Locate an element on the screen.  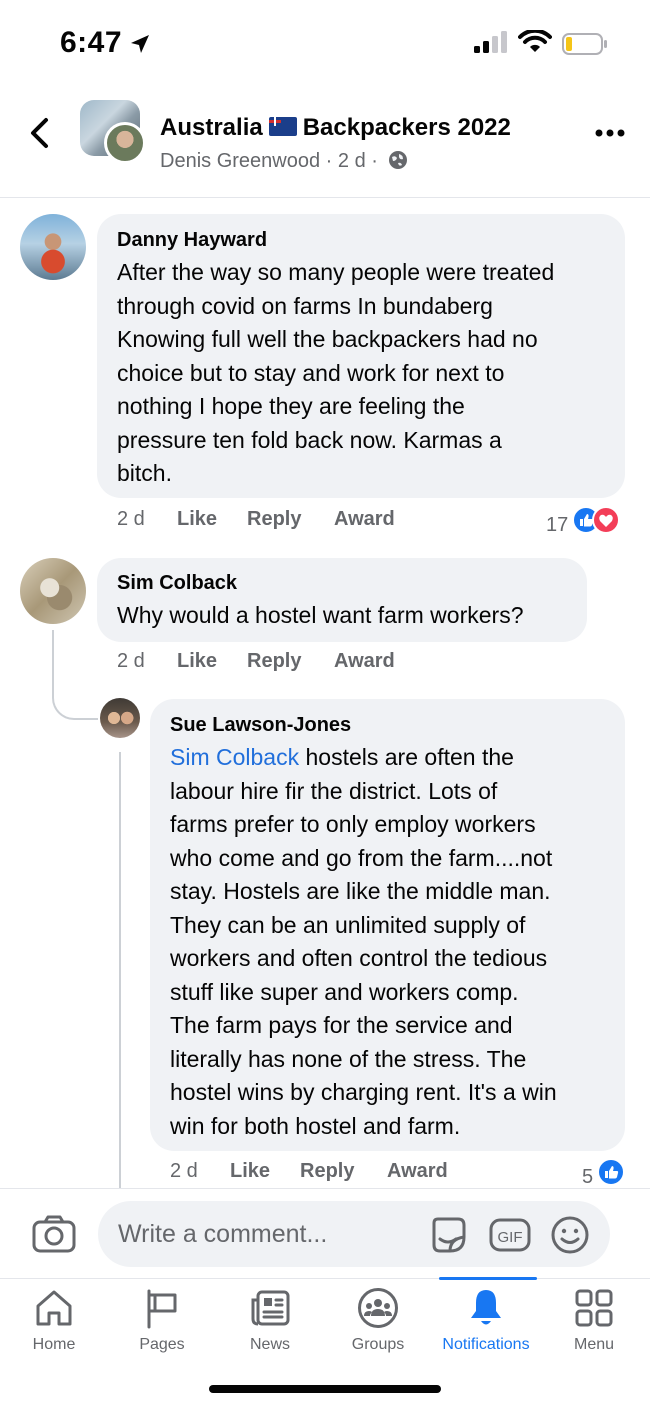
like-reaction-icon is located at coordinates (610, 1172).